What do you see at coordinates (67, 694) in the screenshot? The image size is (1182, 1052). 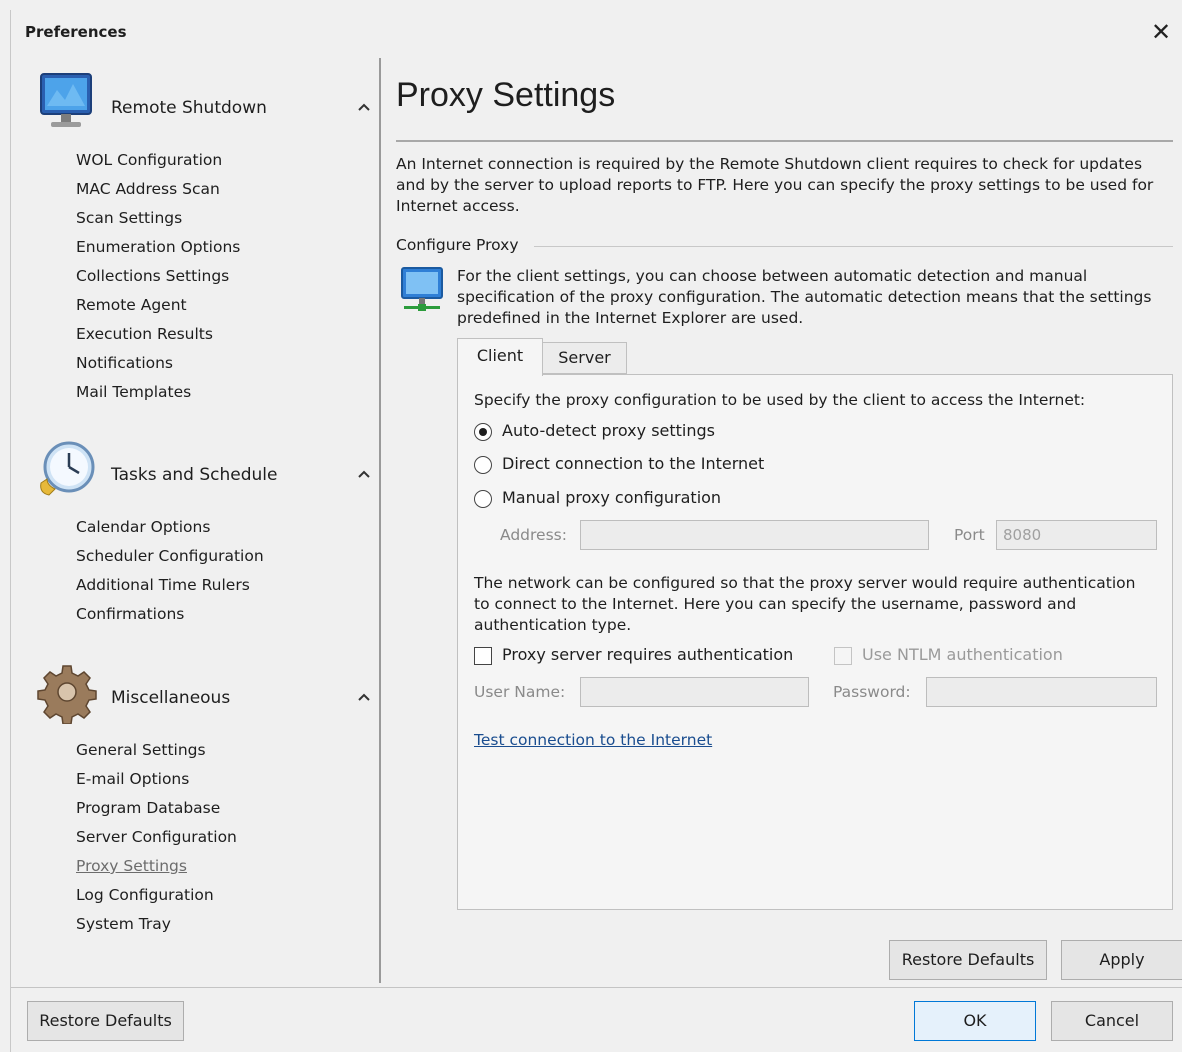 I see `gear-icon` at bounding box center [67, 694].